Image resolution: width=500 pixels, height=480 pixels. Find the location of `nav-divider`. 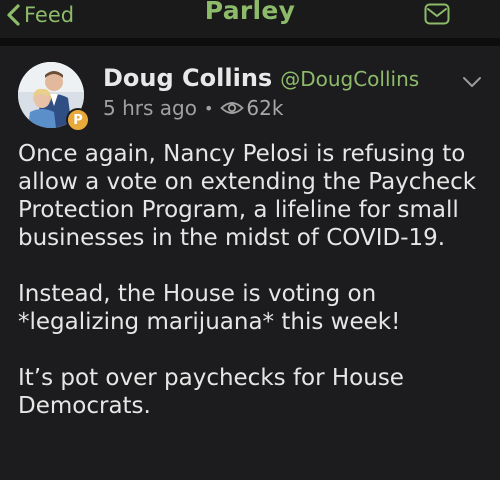

nav-divider is located at coordinates (250, 42).